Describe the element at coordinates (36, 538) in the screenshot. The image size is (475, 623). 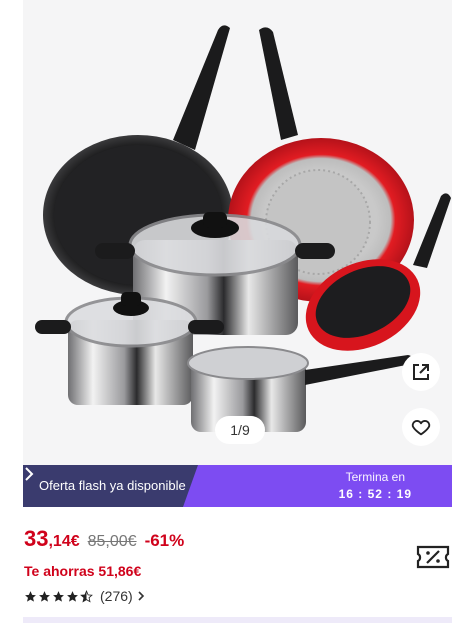
I see `price-integer: 33` at that location.